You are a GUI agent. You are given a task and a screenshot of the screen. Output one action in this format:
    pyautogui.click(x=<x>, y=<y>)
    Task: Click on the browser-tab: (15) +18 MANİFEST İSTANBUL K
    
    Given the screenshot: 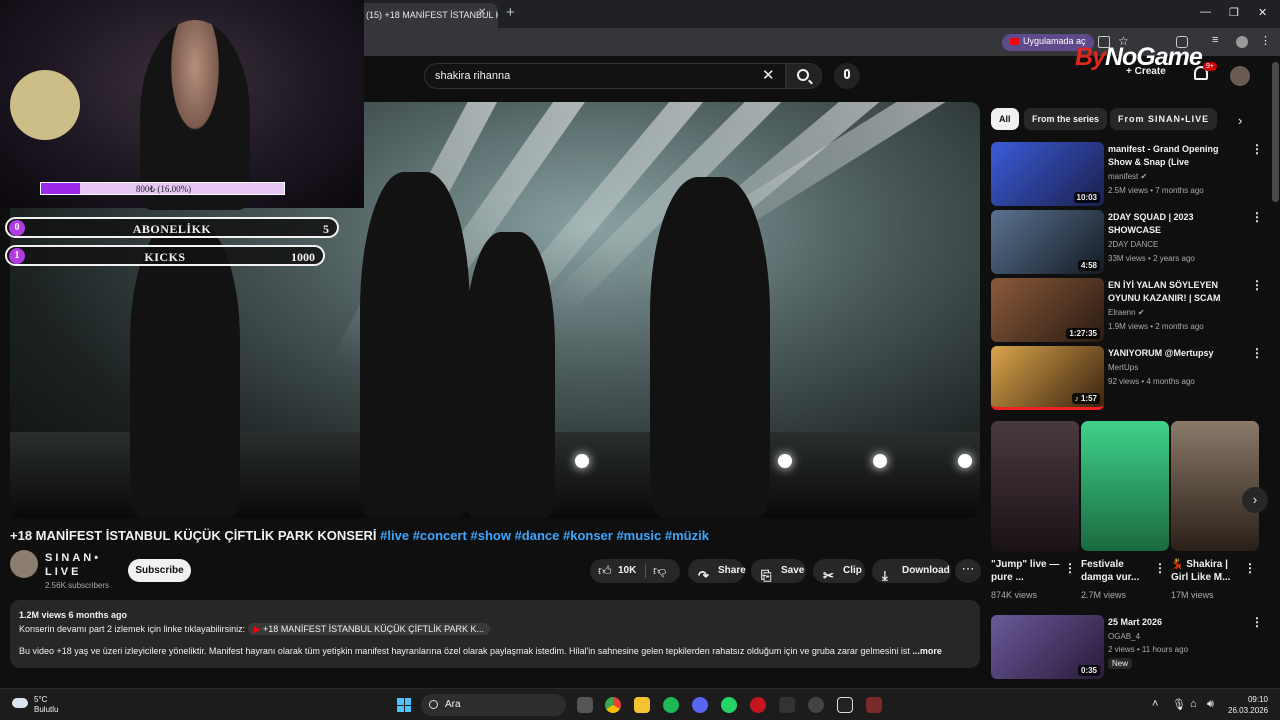 What is the action you would take?
    pyautogui.click(x=427, y=15)
    